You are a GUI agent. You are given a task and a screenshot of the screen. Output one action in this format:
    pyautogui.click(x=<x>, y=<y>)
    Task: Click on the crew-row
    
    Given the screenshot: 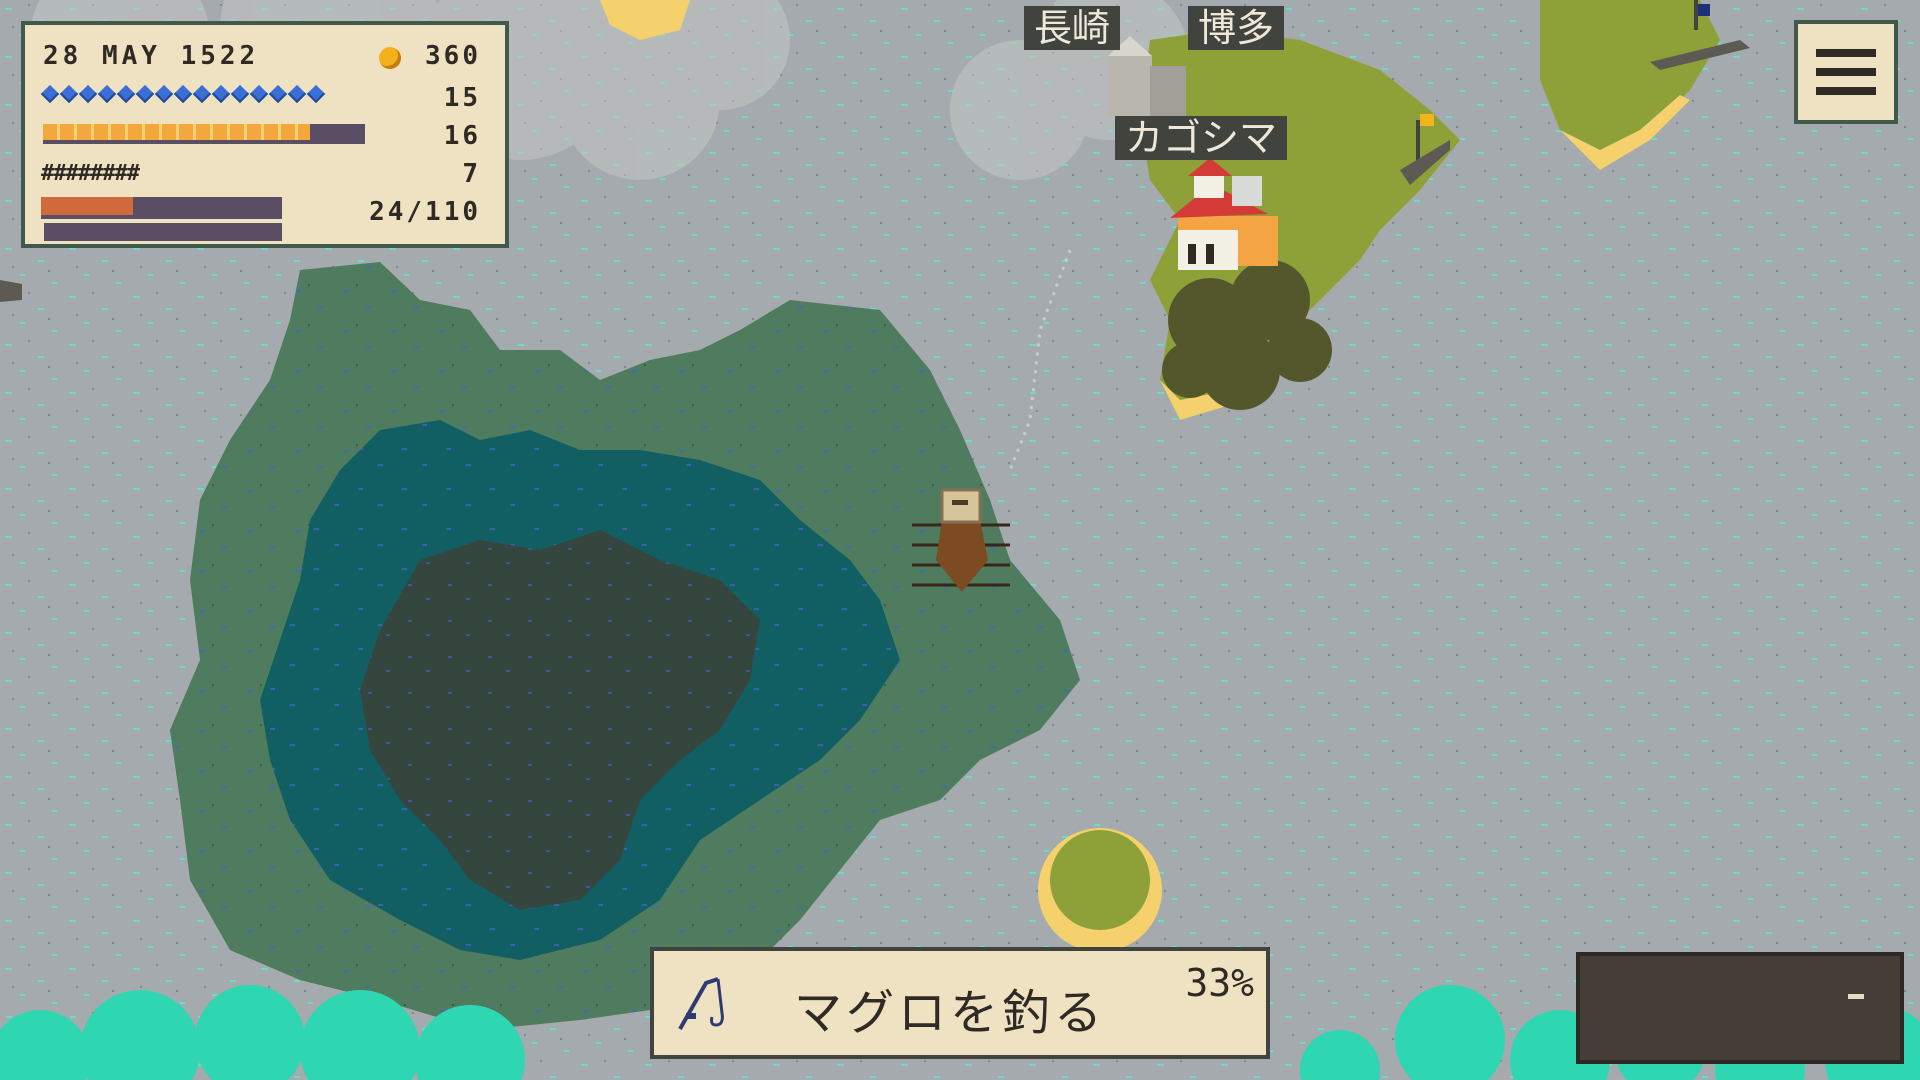 What is the action you would take?
    pyautogui.click(x=183, y=97)
    